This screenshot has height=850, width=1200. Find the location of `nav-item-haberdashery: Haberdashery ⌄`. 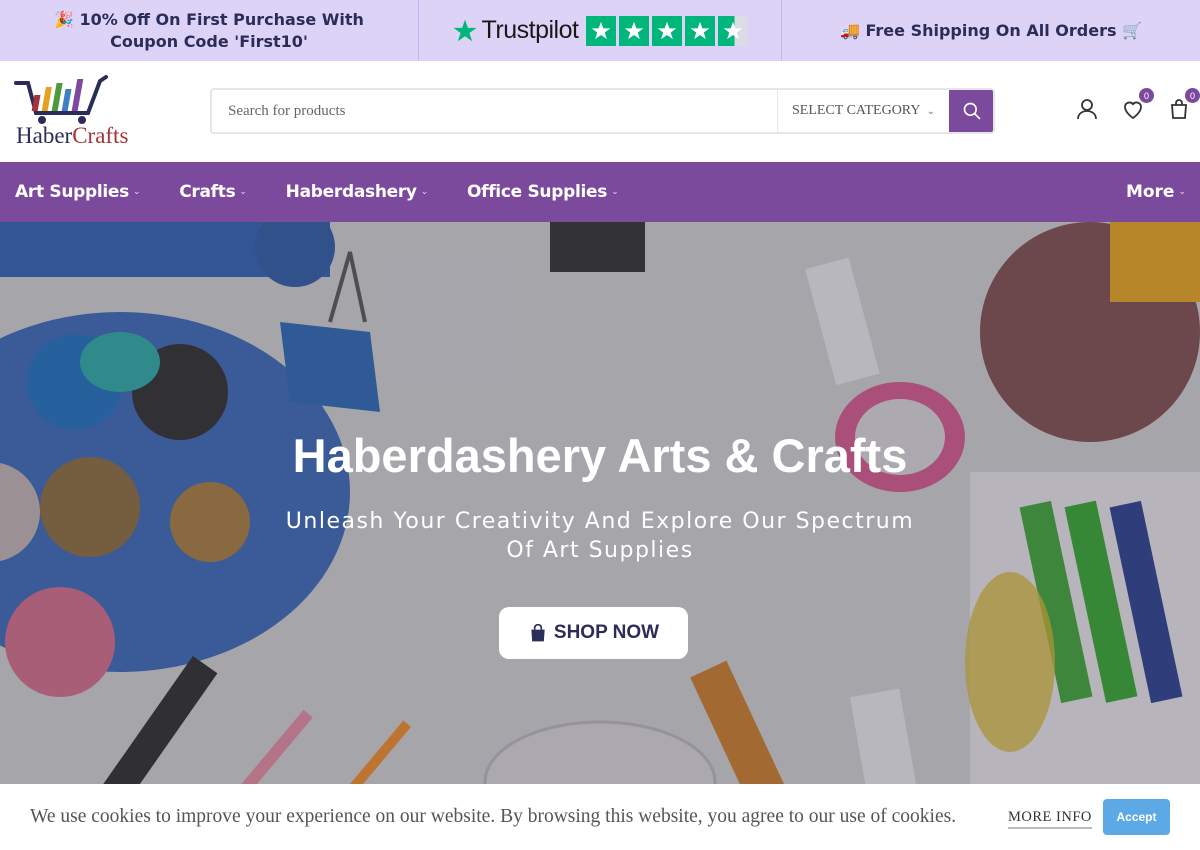

nav-item-haberdashery: Haberdashery ⌄ is located at coordinates (357, 192).